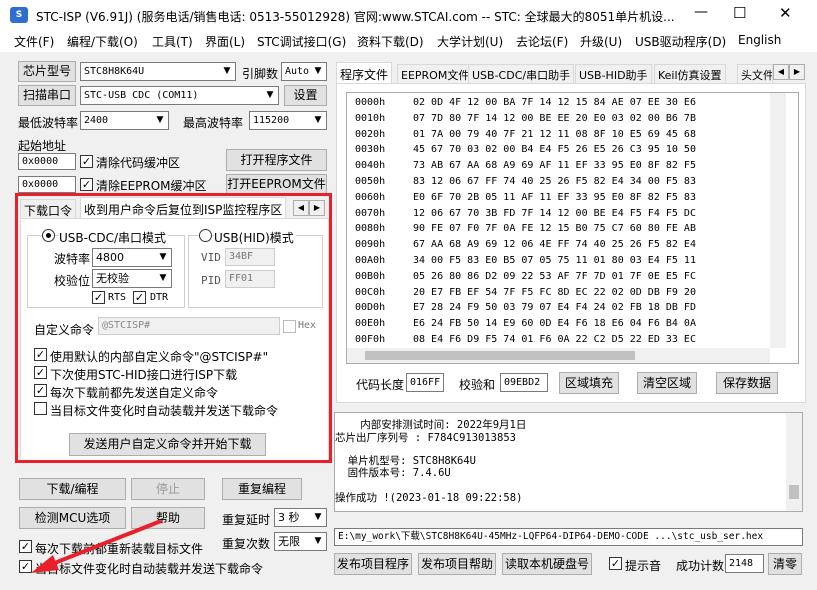 The height and width of the screenshot is (590, 817). I want to click on hex-address: 0050h, so click(370, 181).